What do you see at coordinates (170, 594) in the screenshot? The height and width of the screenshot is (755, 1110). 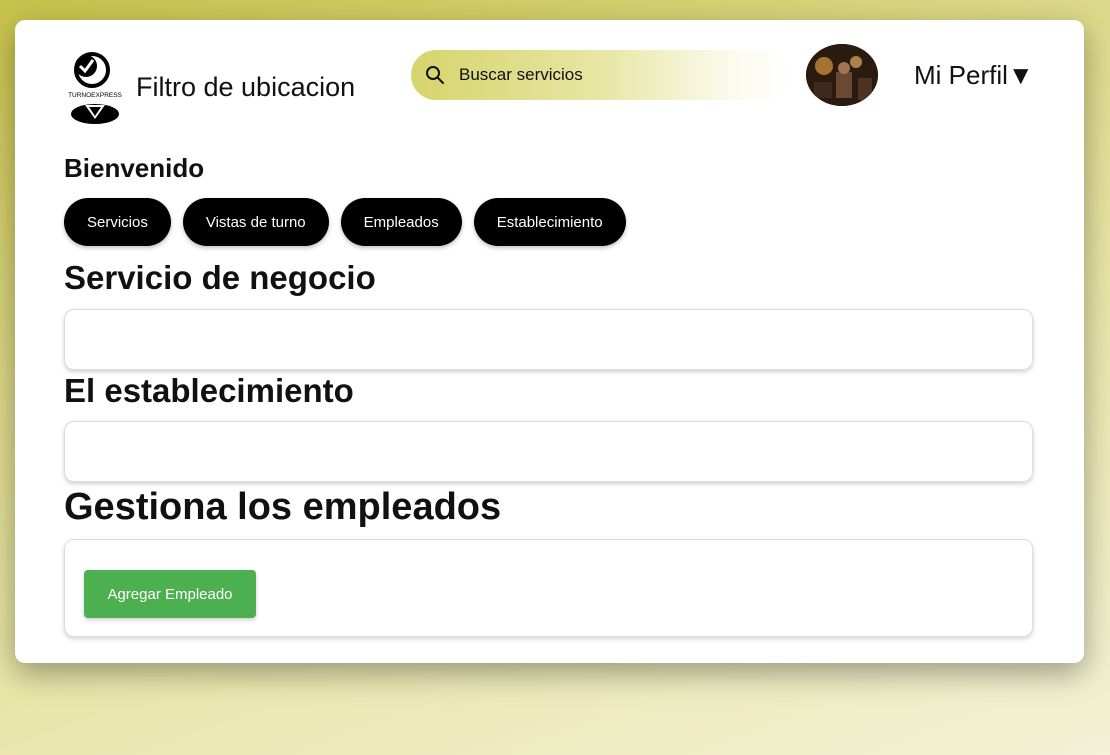 I see `add-employee-button: Agregar Empleado` at bounding box center [170, 594].